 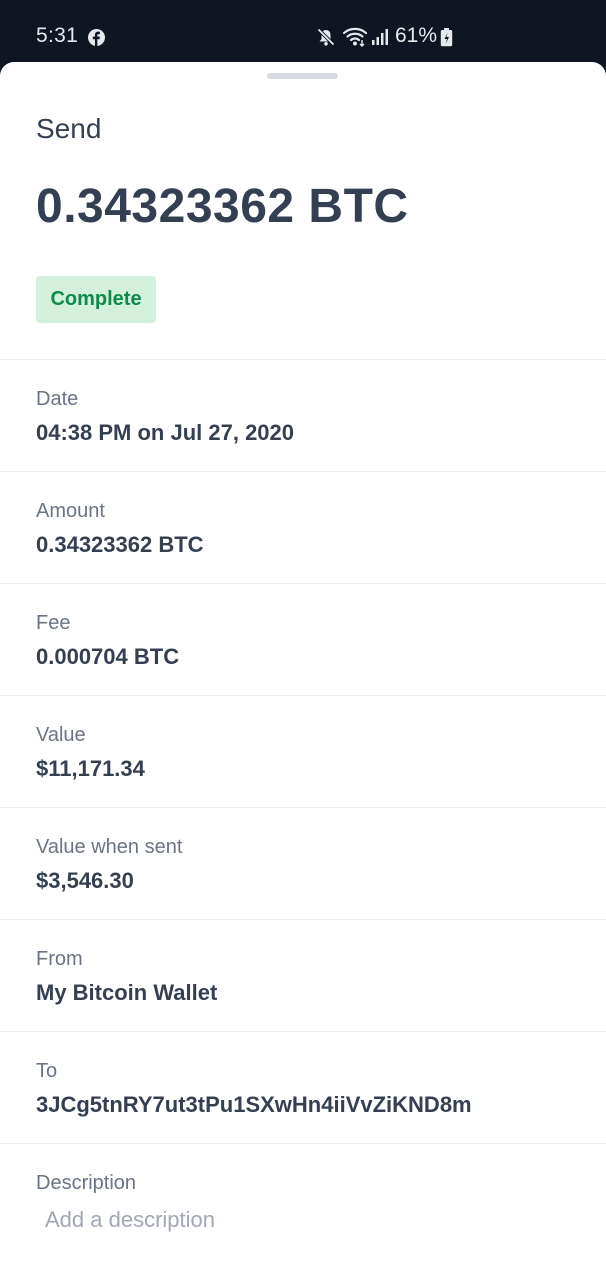 I want to click on status-time: 5:31, so click(x=57, y=35).